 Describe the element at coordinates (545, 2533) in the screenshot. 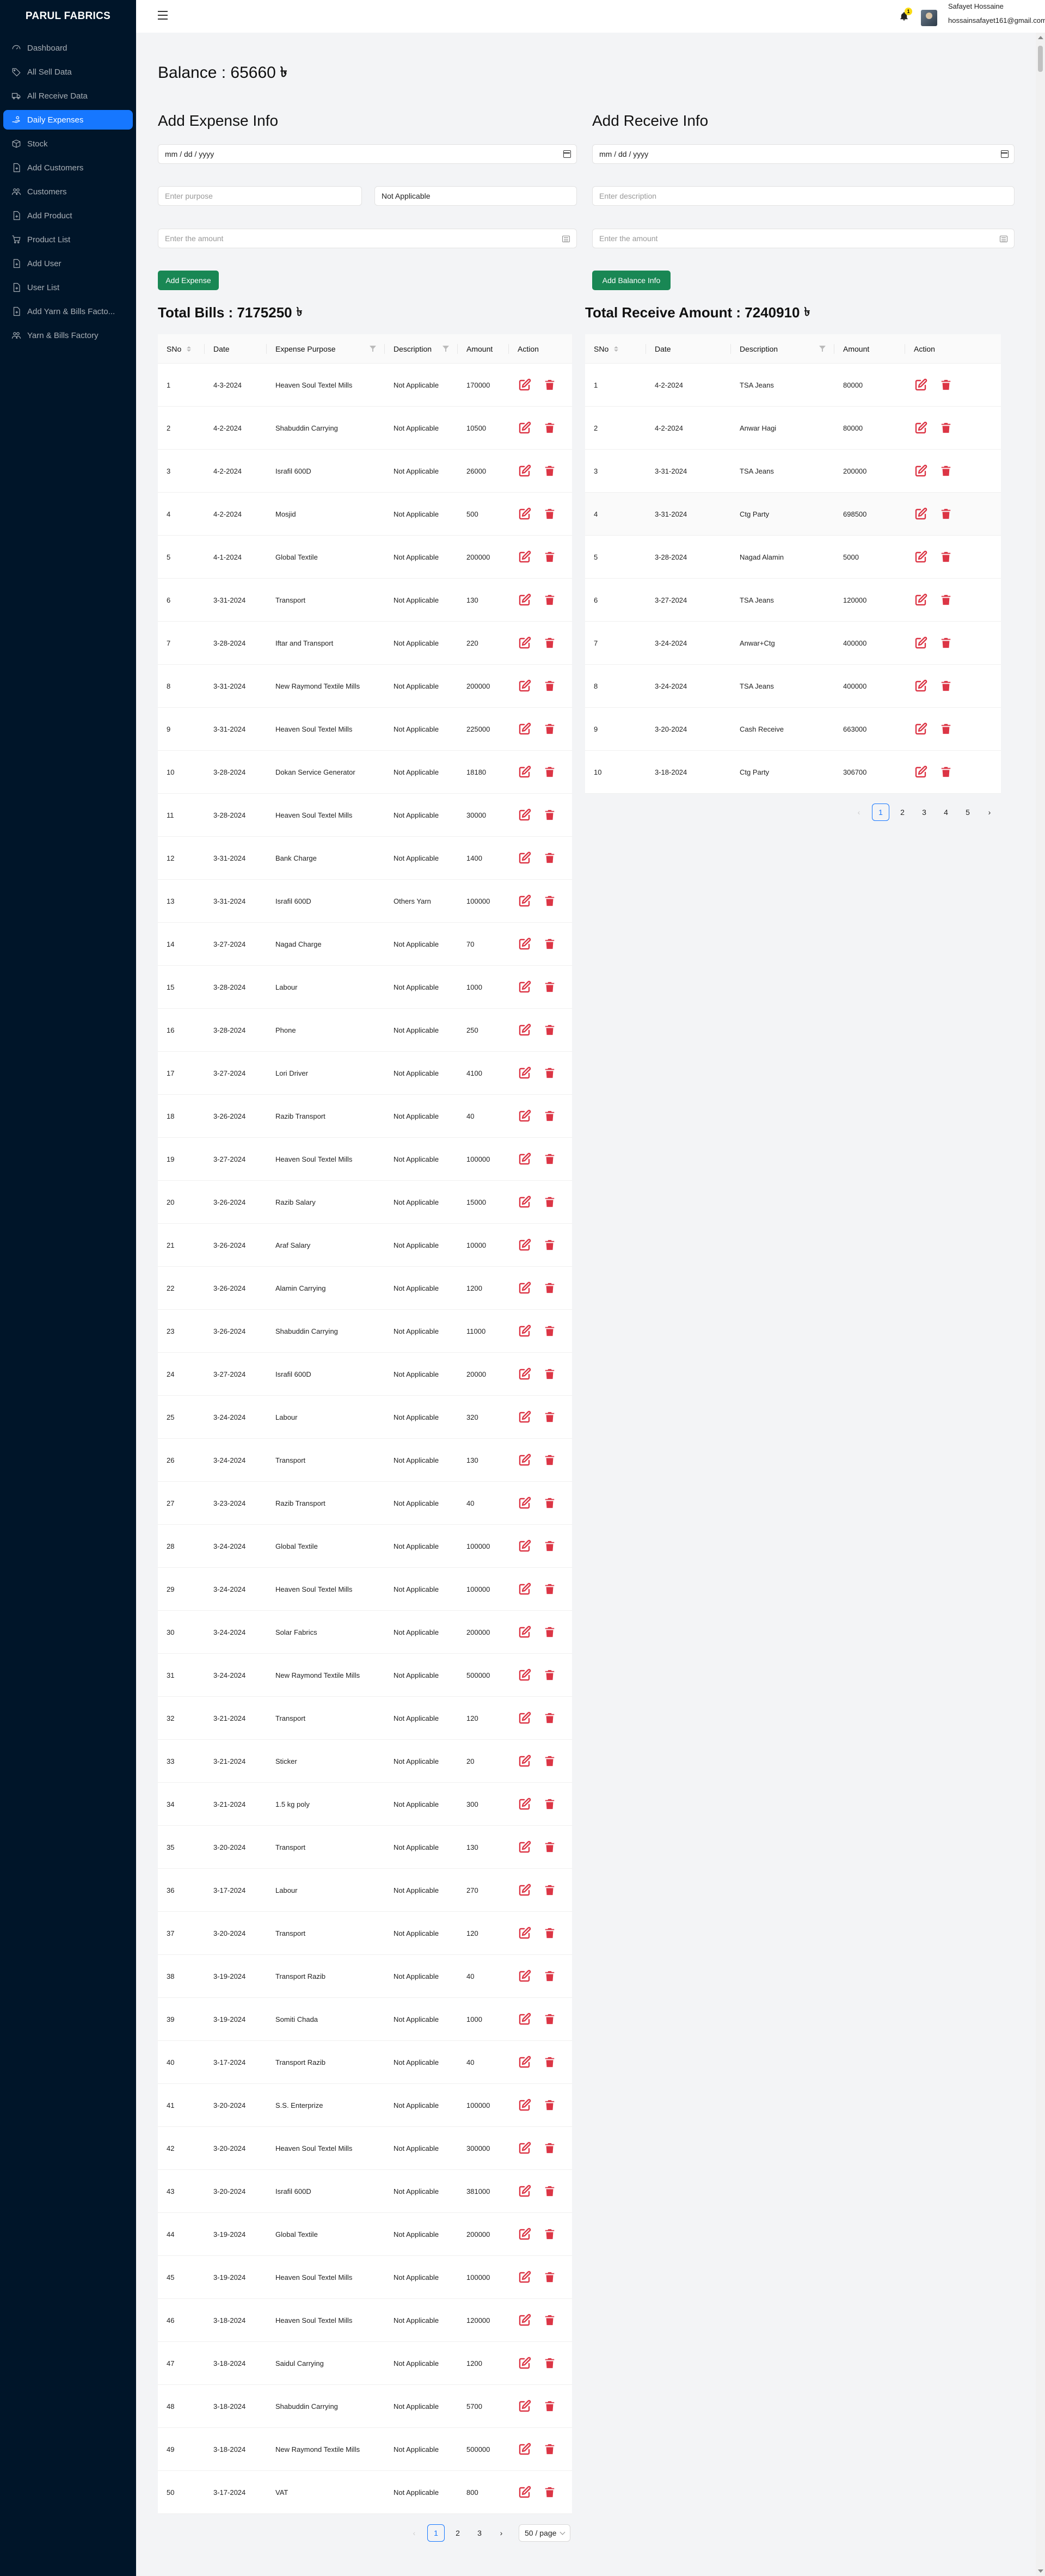

I see `page-size-select: 50 / page` at that location.